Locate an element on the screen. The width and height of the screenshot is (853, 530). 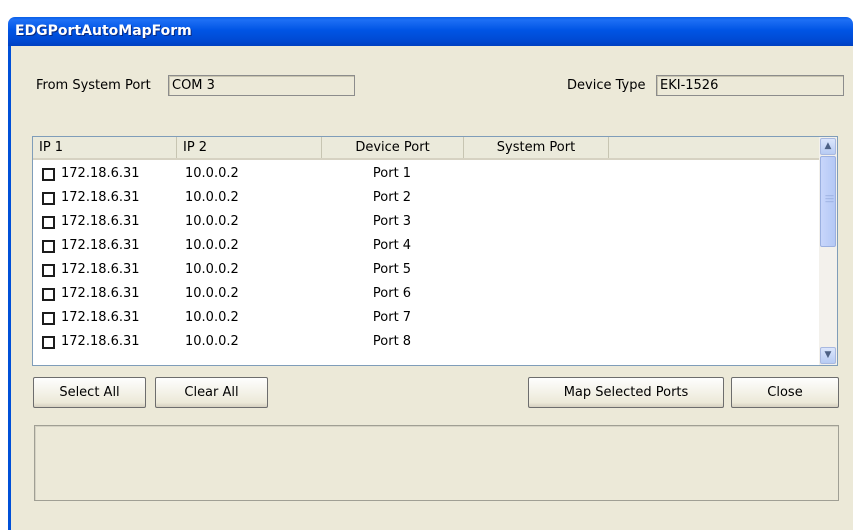
list-header: IP 1 IP 2 Device Port System Port is located at coordinates (426, 148).